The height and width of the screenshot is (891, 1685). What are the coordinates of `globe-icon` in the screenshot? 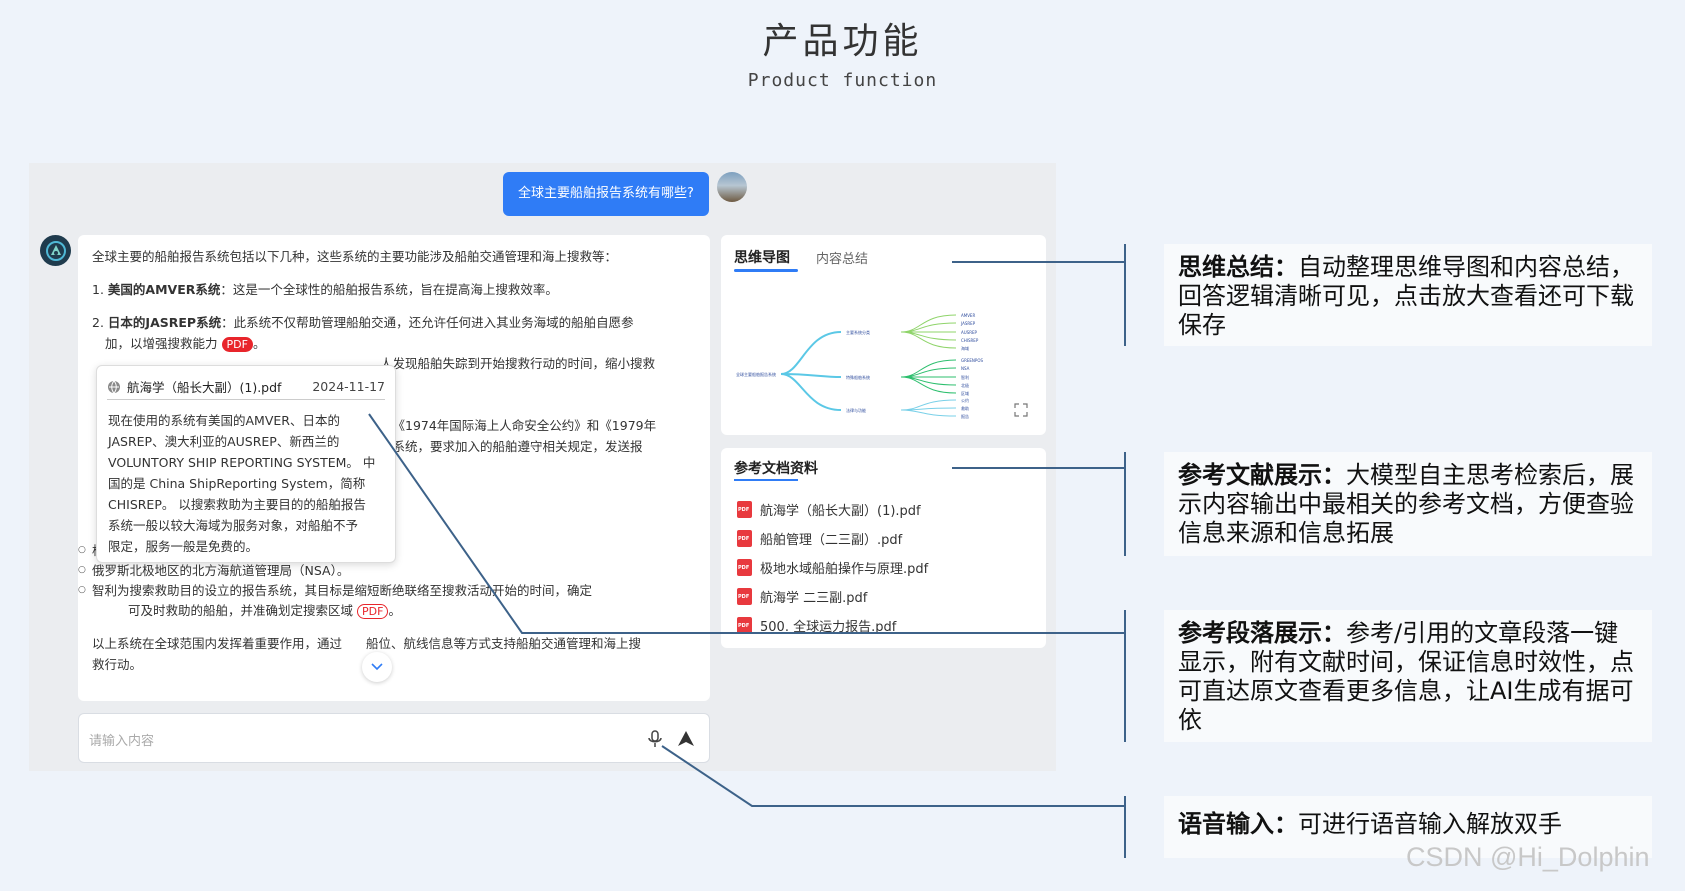 It's located at (114, 386).